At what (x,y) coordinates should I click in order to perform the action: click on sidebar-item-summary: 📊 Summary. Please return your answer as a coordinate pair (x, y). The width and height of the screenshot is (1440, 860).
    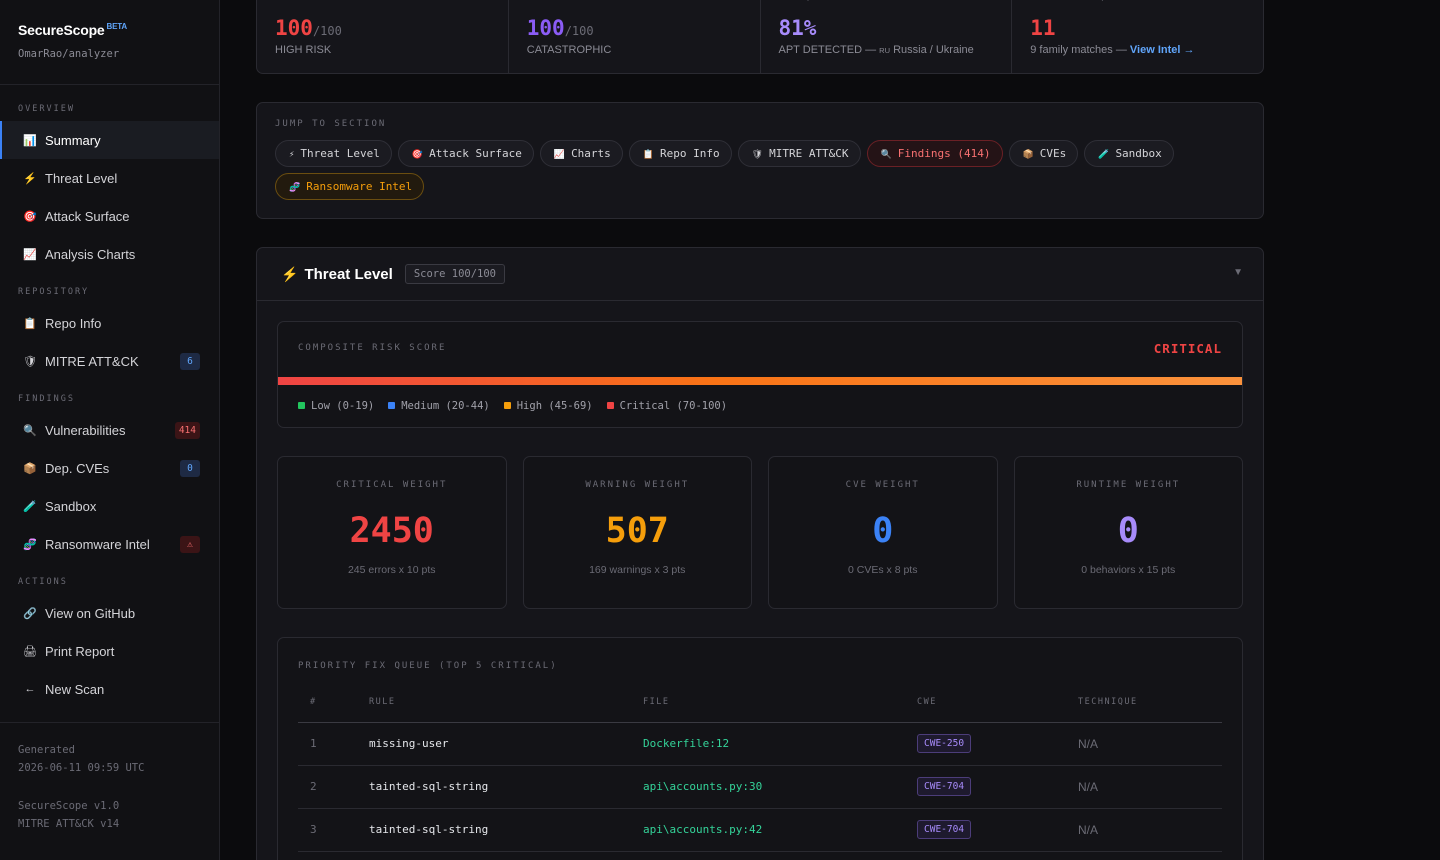
    Looking at the image, I should click on (109, 140).